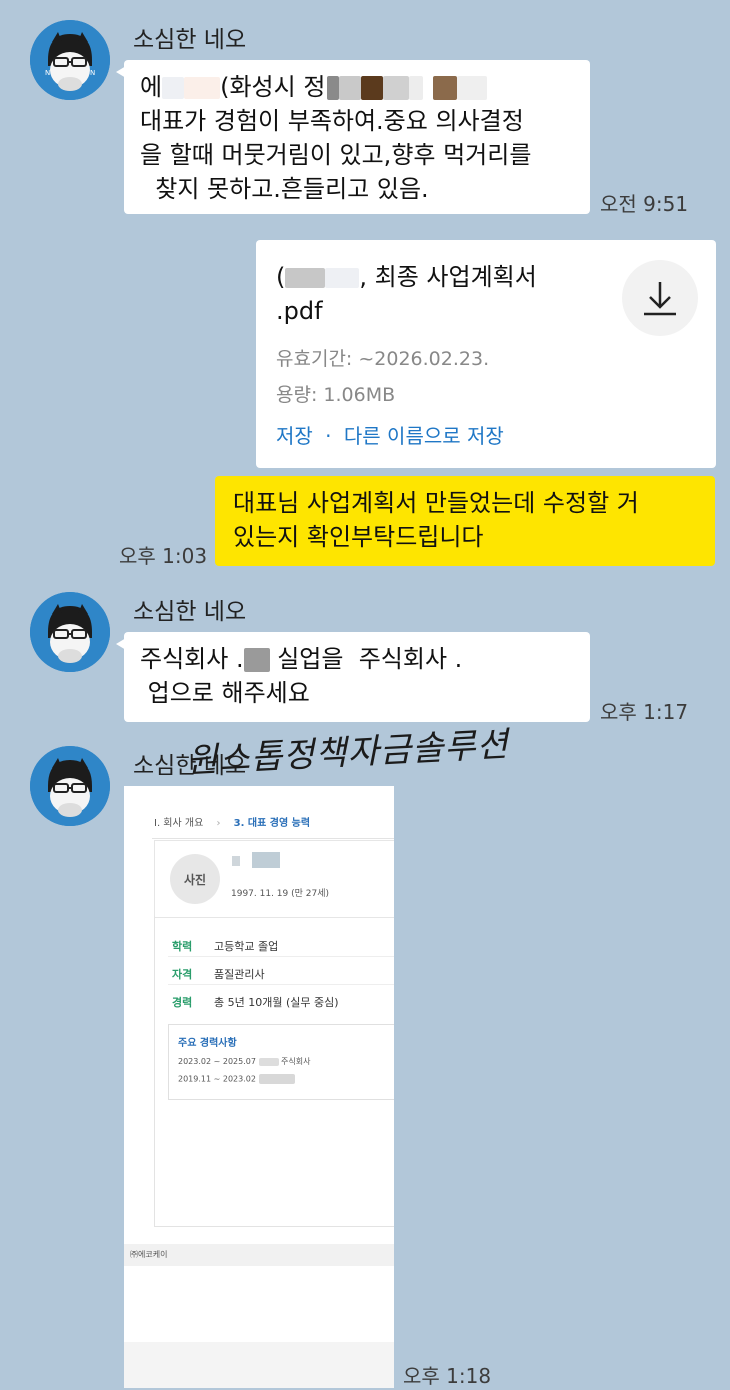 The height and width of the screenshot is (1390, 730). I want to click on timestamp: 오전 9:51, so click(644, 204).